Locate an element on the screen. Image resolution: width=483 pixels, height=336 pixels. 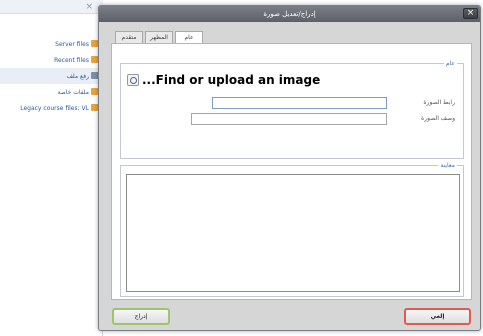
find-upload-link: ...Find or upload an image is located at coordinates (231, 80).